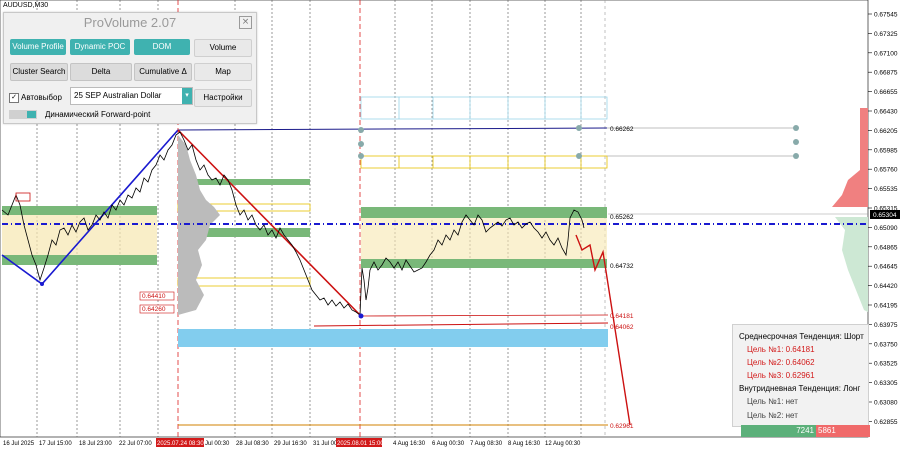 Image resolution: width=900 pixels, height=451 pixels. What do you see at coordinates (98, 114) in the screenshot?
I see `forward-point-label: Динамический Forward-point` at bounding box center [98, 114].